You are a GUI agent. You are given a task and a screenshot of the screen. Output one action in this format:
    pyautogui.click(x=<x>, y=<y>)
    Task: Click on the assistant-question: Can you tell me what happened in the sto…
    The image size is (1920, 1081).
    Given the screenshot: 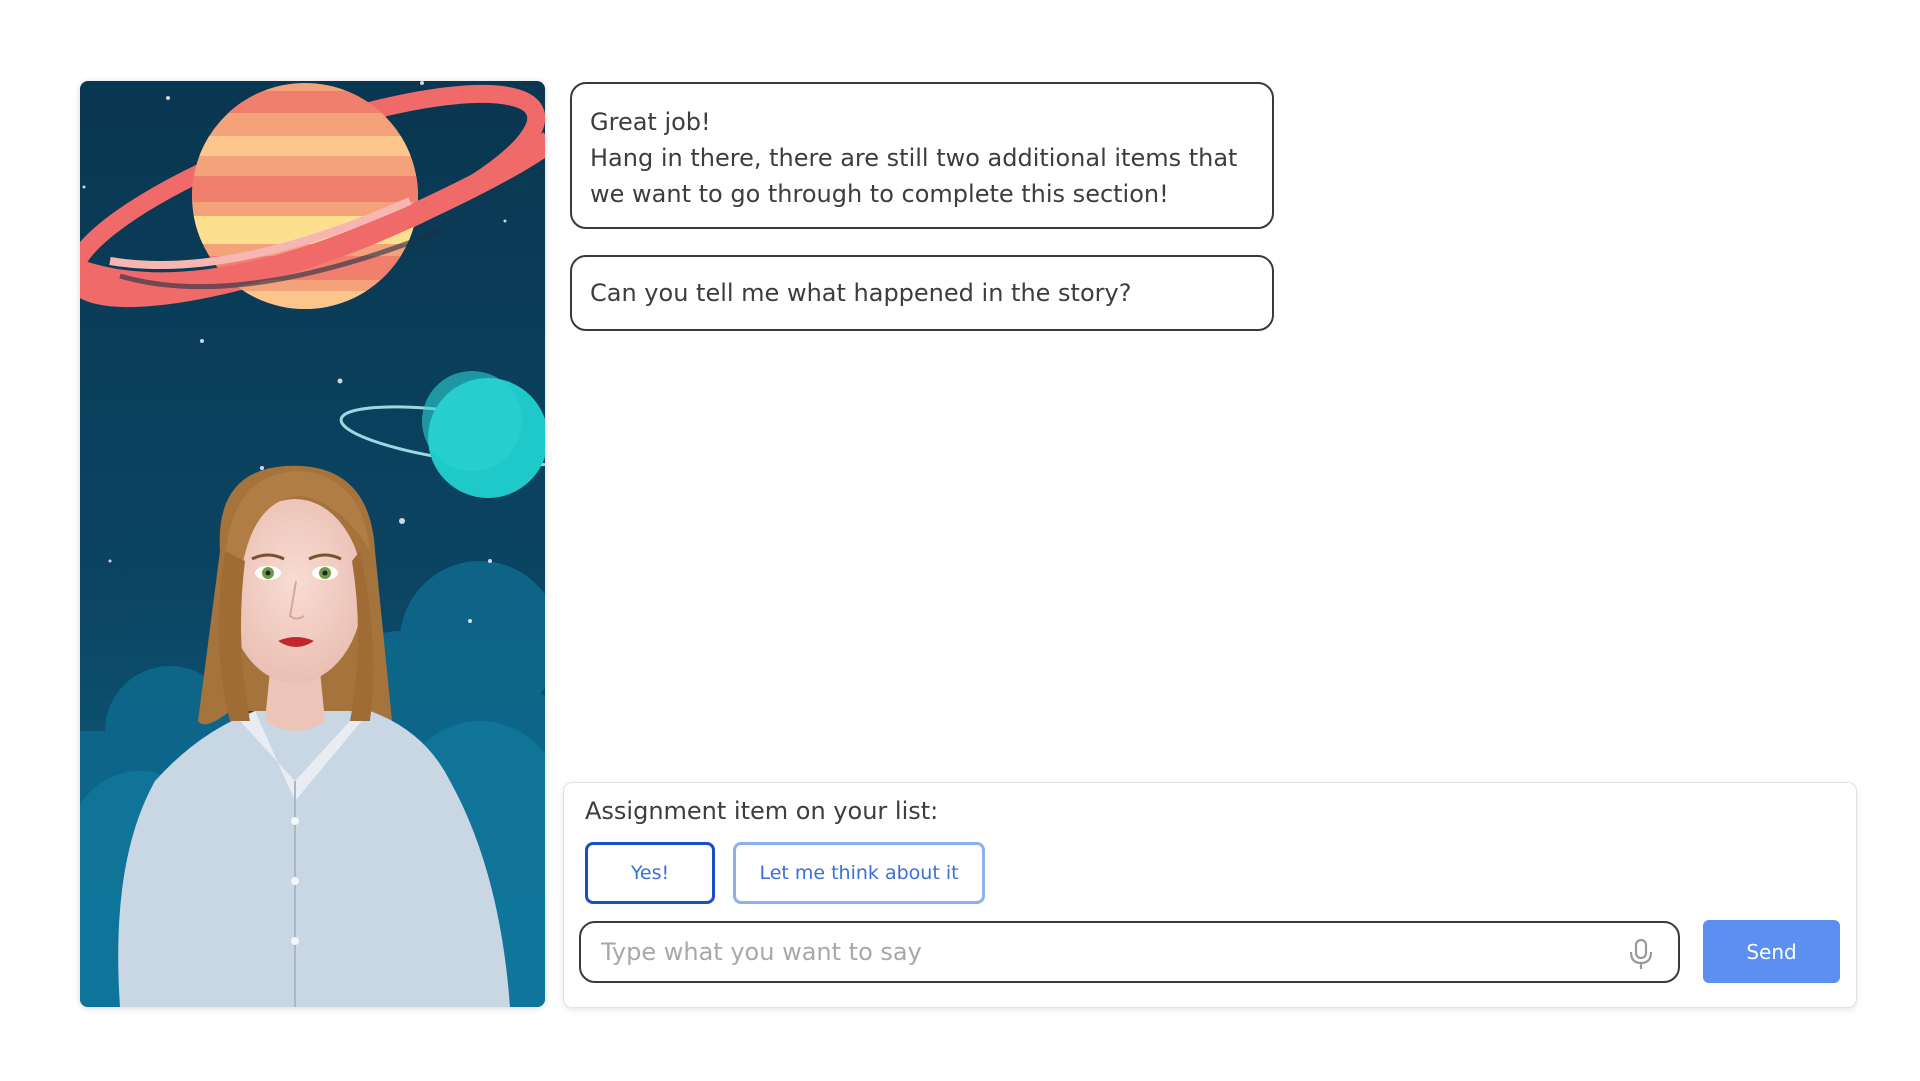 What is the action you would take?
    pyautogui.click(x=922, y=293)
    